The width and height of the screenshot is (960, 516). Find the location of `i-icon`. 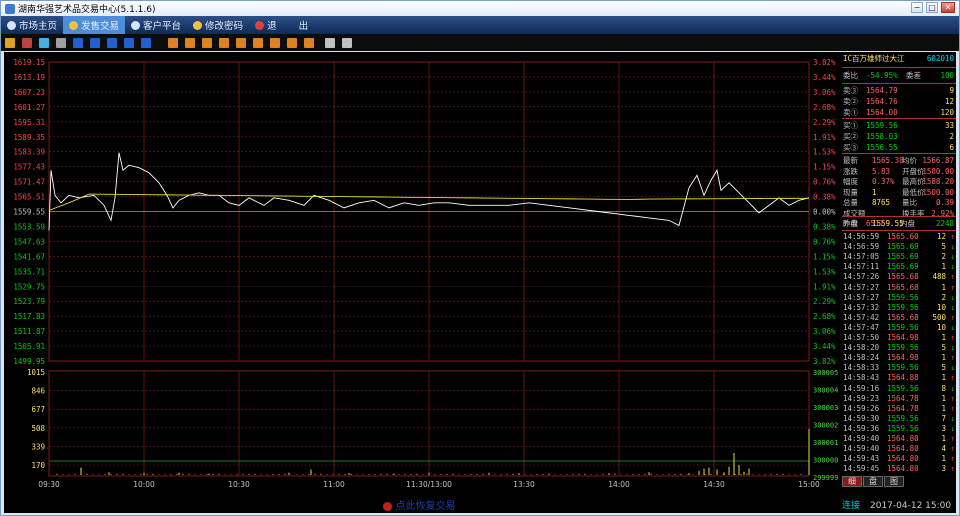

i-icon is located at coordinates (309, 42).